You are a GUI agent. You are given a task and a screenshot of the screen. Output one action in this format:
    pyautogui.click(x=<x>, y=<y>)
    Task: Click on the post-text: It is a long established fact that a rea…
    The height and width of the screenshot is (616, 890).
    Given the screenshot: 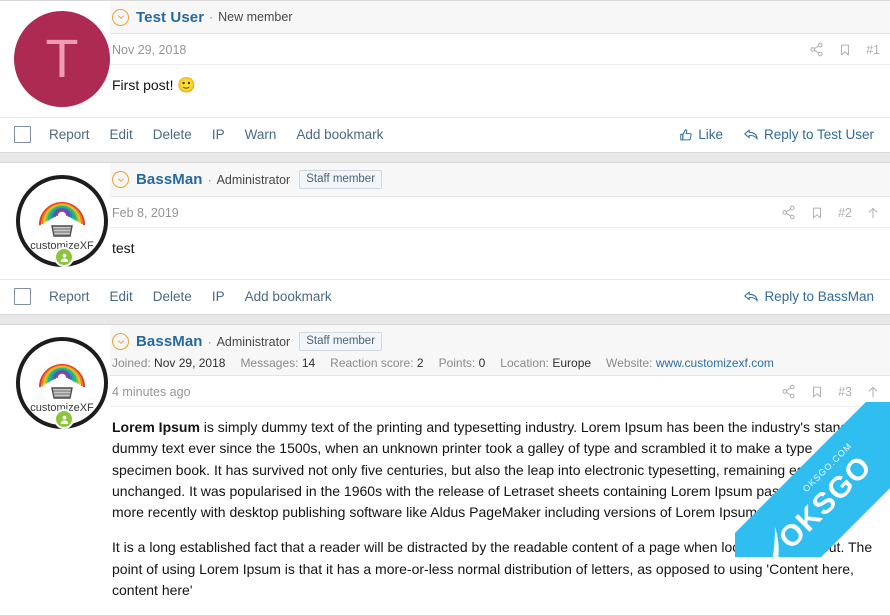 What is the action you would take?
    pyautogui.click(x=492, y=568)
    